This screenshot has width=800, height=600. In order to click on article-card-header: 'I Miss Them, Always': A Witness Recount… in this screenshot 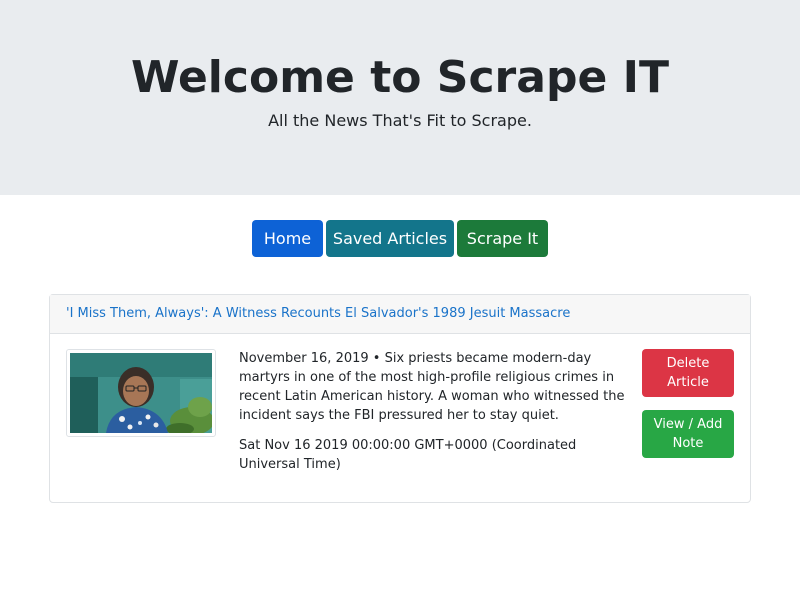, I will do `click(400, 314)`.